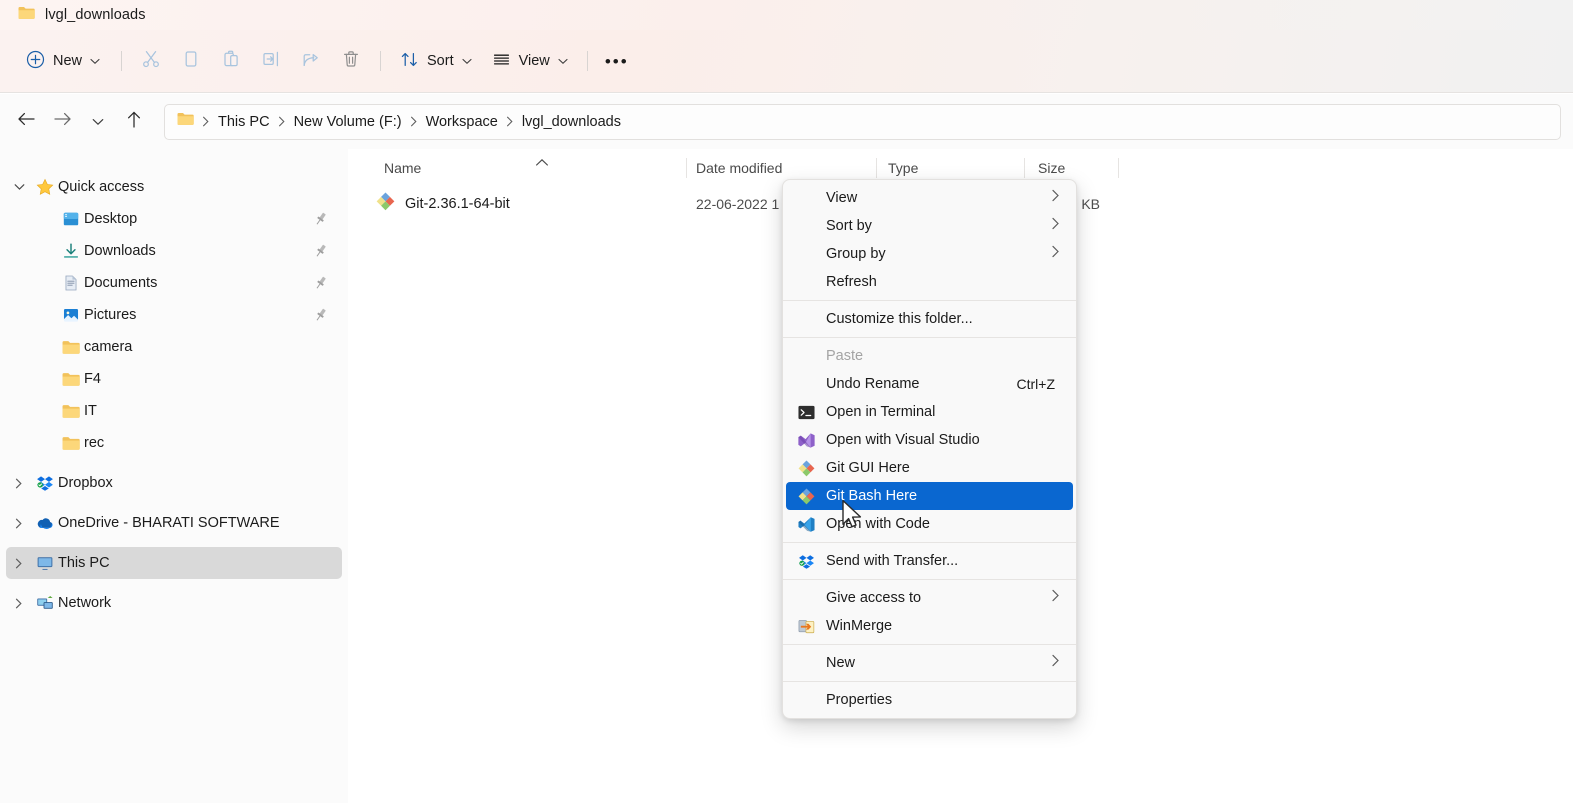  What do you see at coordinates (929, 468) in the screenshot?
I see `menu-item-git-gui-here: Git GUI Here` at bounding box center [929, 468].